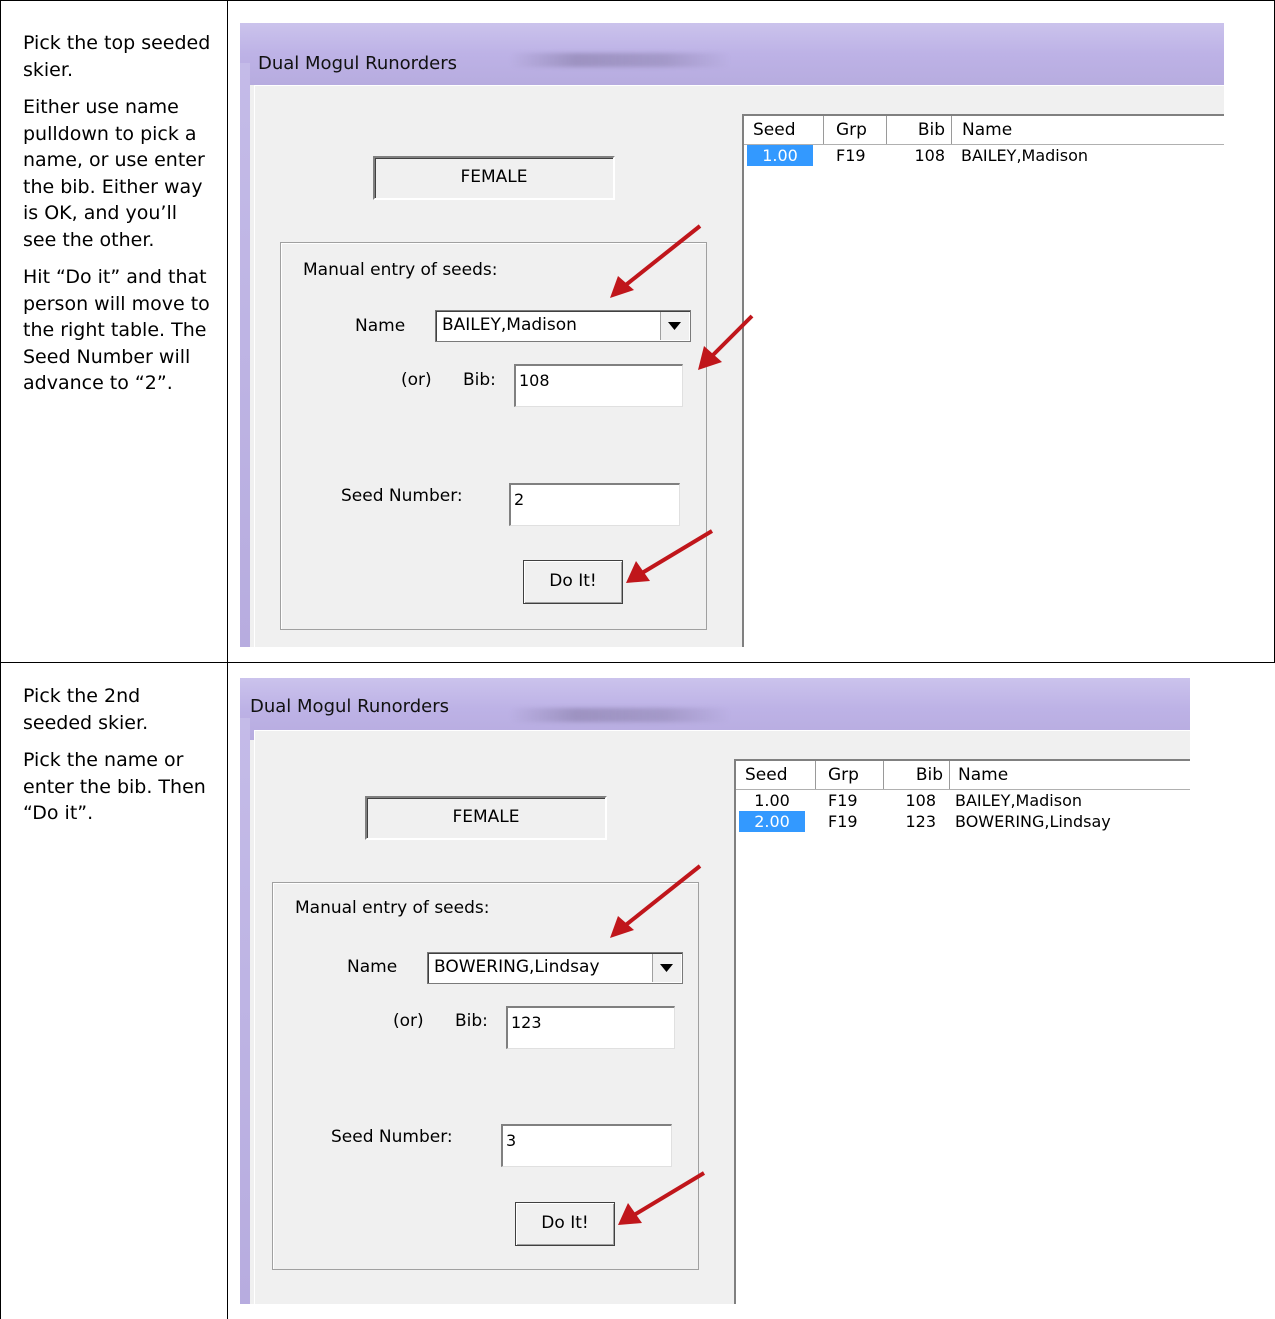  I want to click on bib-input-value: 108, so click(534, 380).